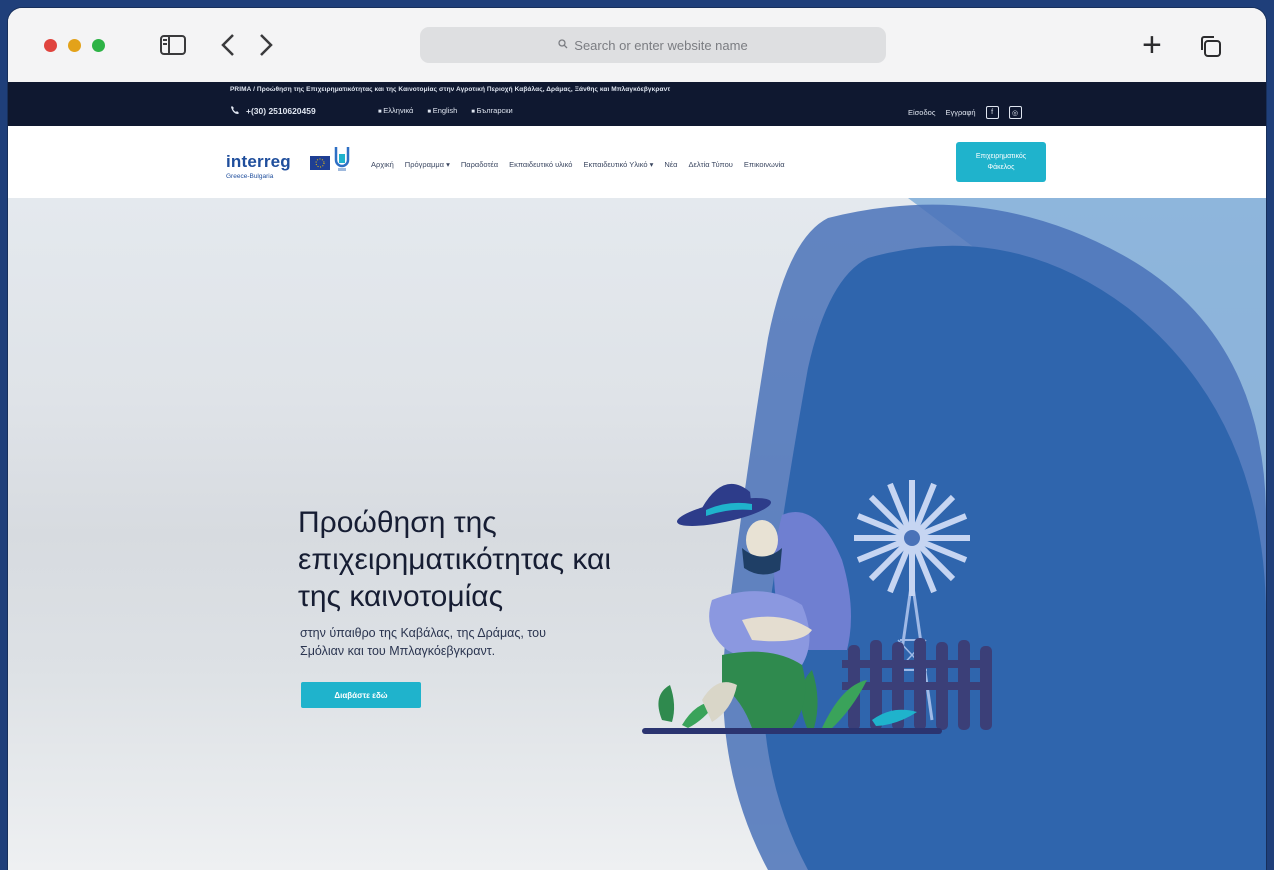 The width and height of the screenshot is (1274, 870). I want to click on phone-icon, so click(235, 111).